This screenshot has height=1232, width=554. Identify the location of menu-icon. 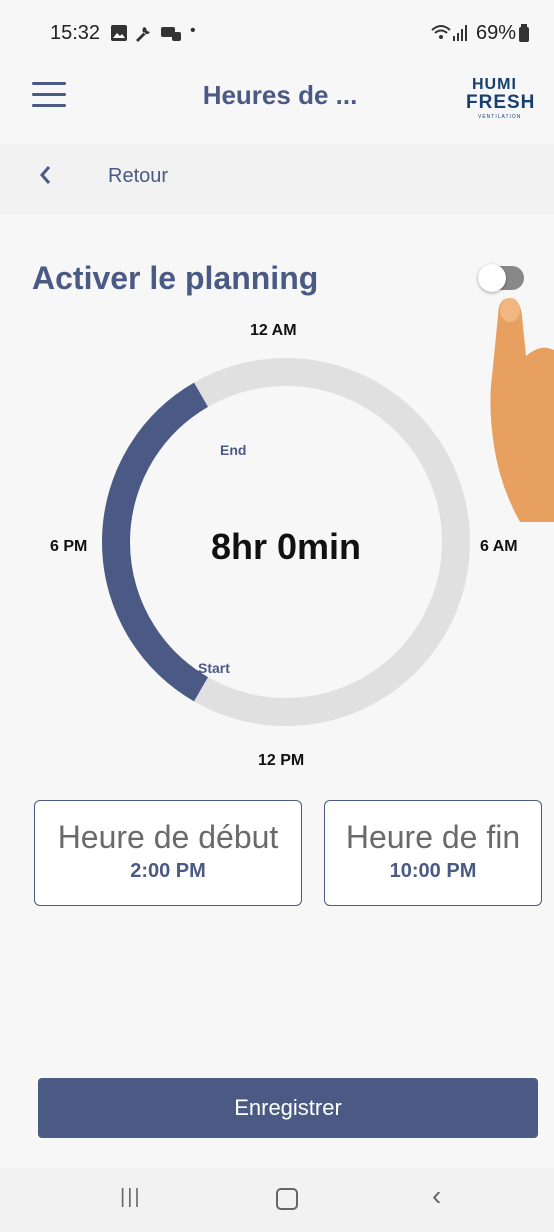
(49, 95).